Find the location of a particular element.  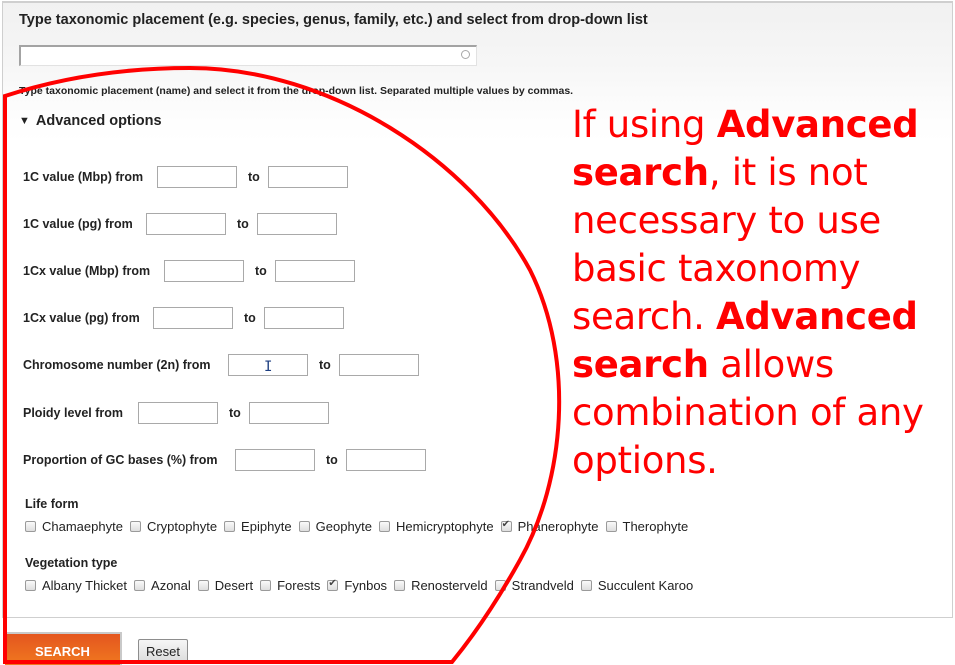

range-row: Proportion of GC bases (%) from to is located at coordinates (224, 460).